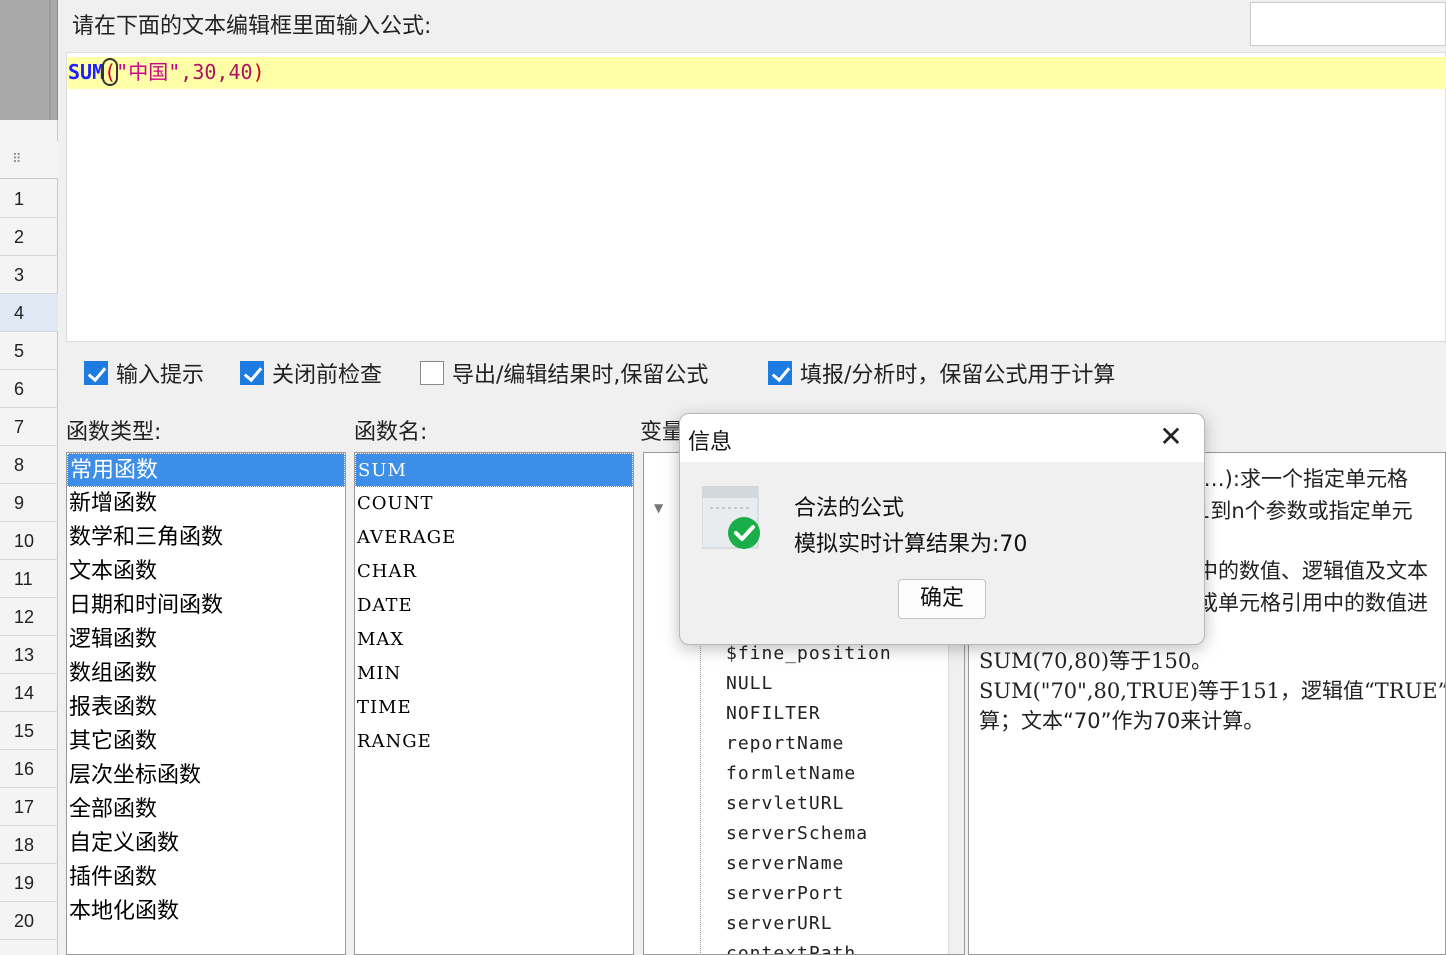 This screenshot has height=955, width=1446. Describe the element at coordinates (494, 674) in the screenshot. I see `function-name-item: MIN` at that location.